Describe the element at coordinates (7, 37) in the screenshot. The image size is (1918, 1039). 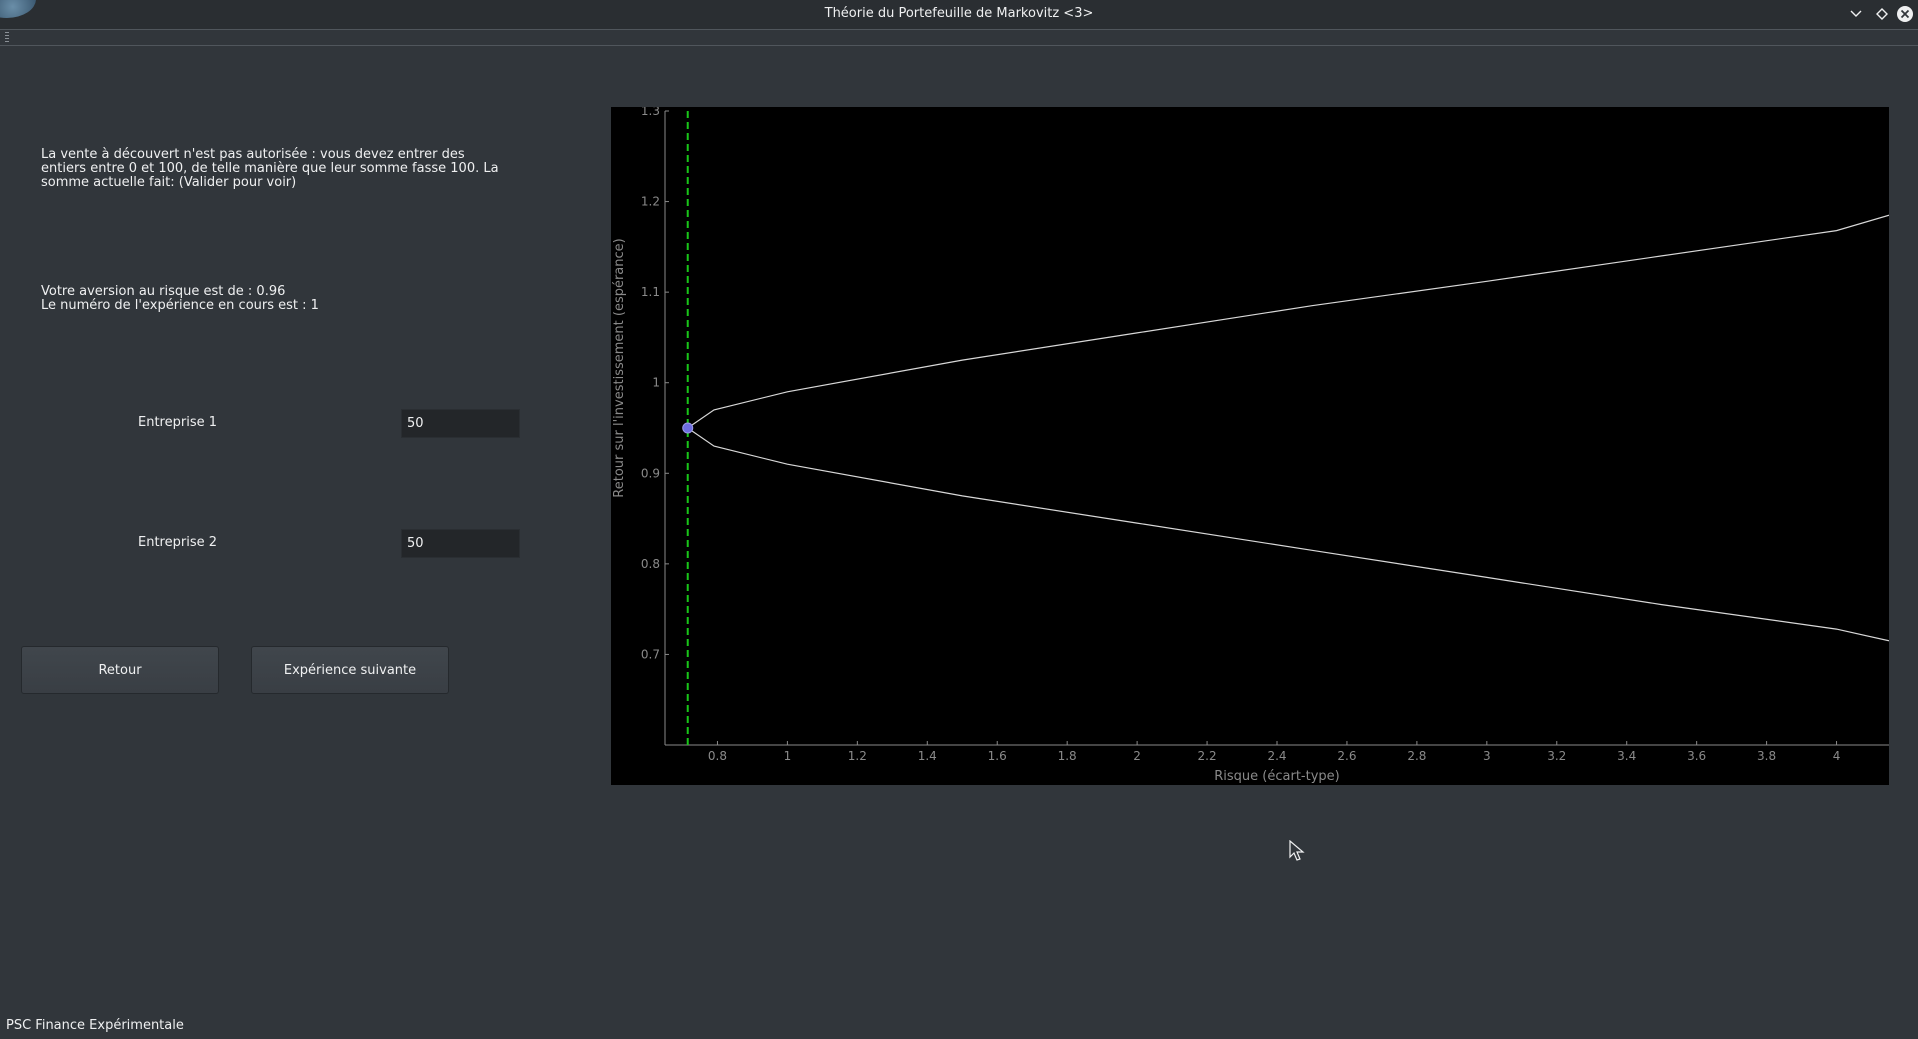
I see `toolbar-grip-icon` at that location.